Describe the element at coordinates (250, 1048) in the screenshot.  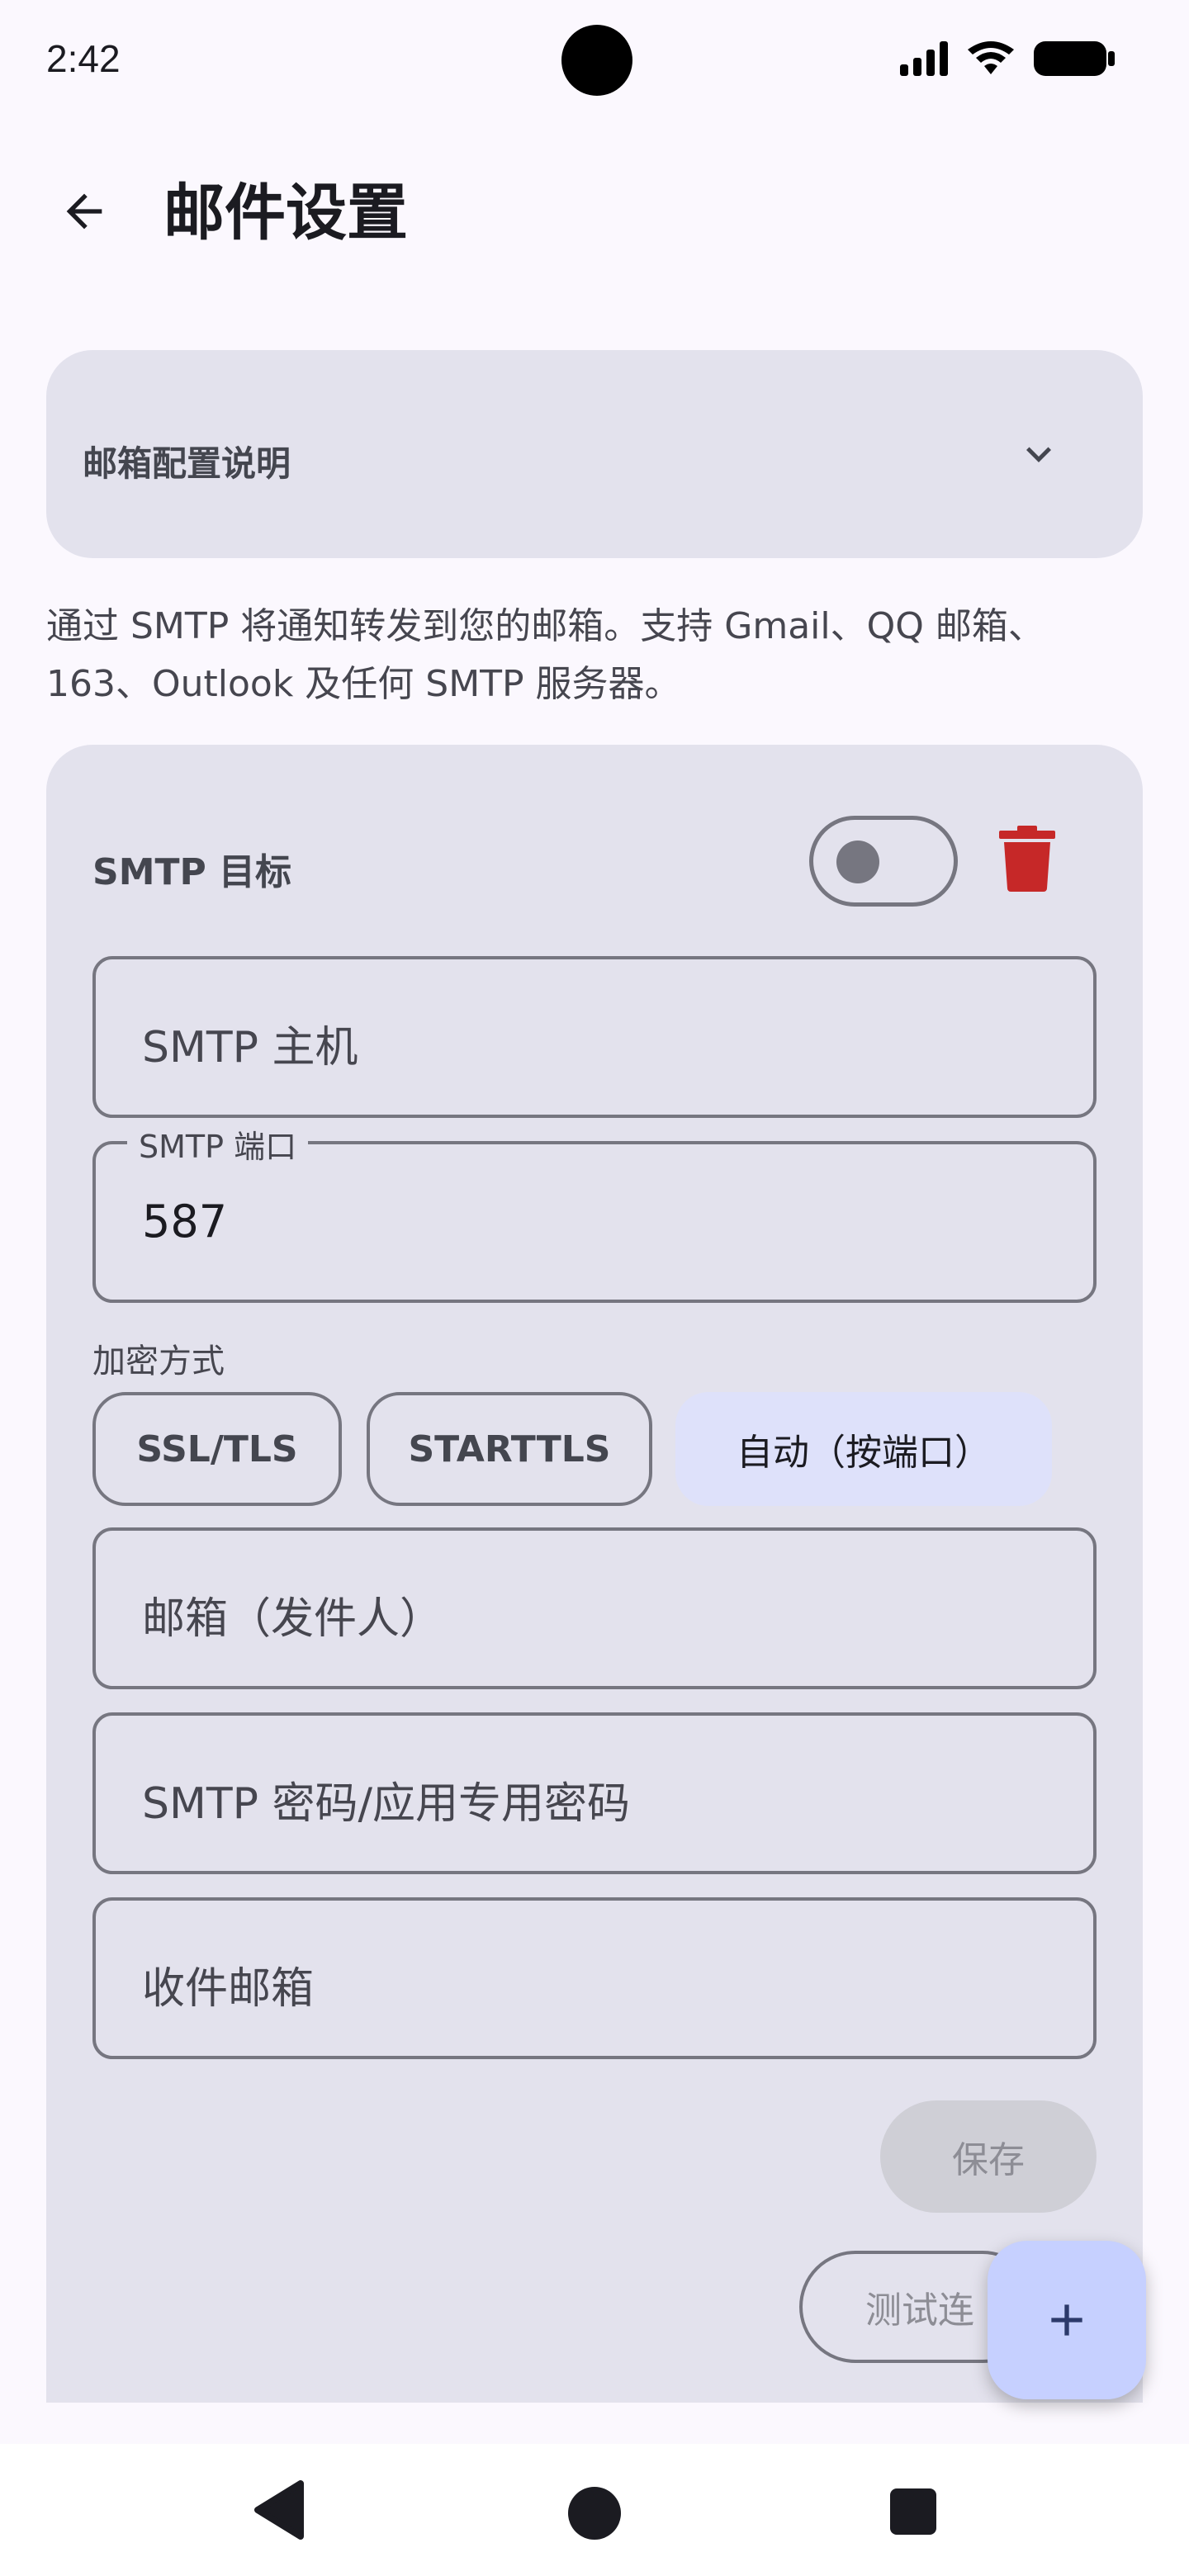
I see `smtp-host-placeholder: SMTP 主机` at that location.